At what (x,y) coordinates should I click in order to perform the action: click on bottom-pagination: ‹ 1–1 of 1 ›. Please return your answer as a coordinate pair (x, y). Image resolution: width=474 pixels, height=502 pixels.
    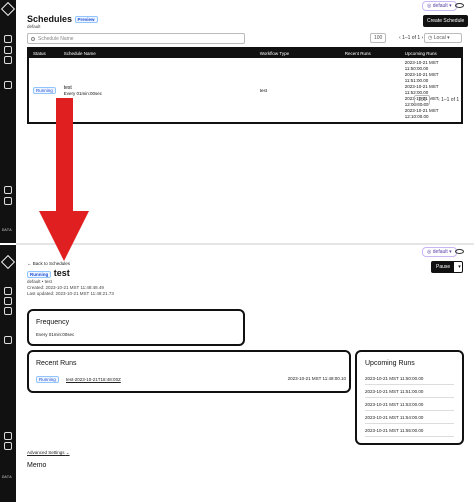
    Looking at the image, I should click on (450, 100).